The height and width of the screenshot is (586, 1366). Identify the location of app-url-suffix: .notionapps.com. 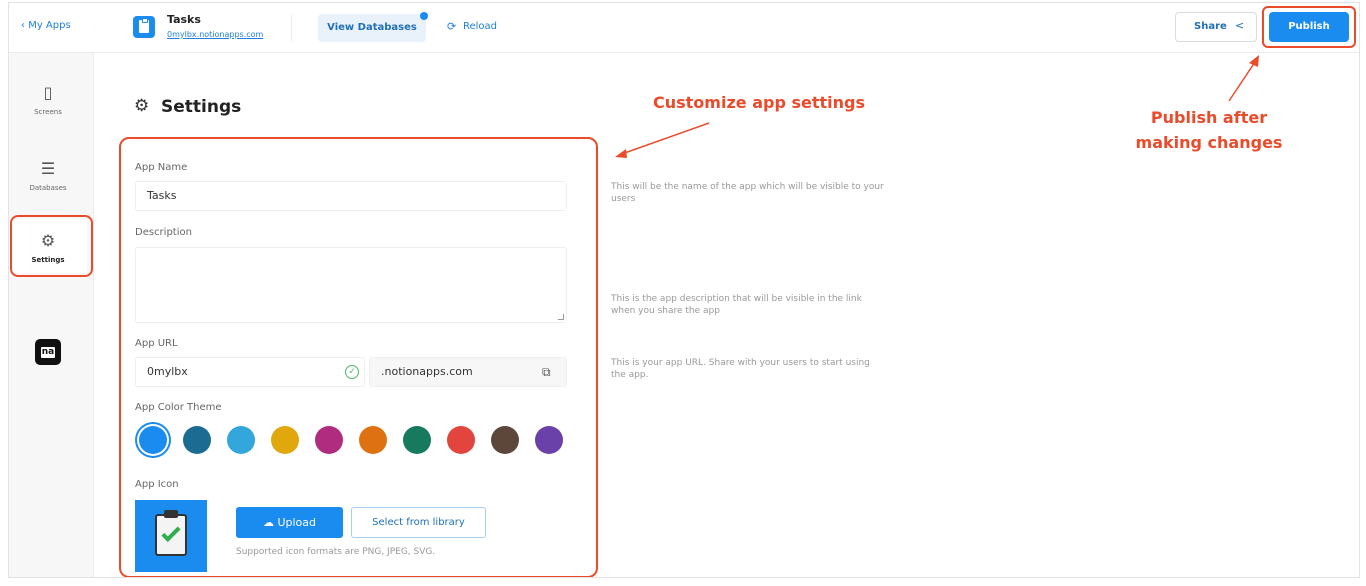
(468, 372).